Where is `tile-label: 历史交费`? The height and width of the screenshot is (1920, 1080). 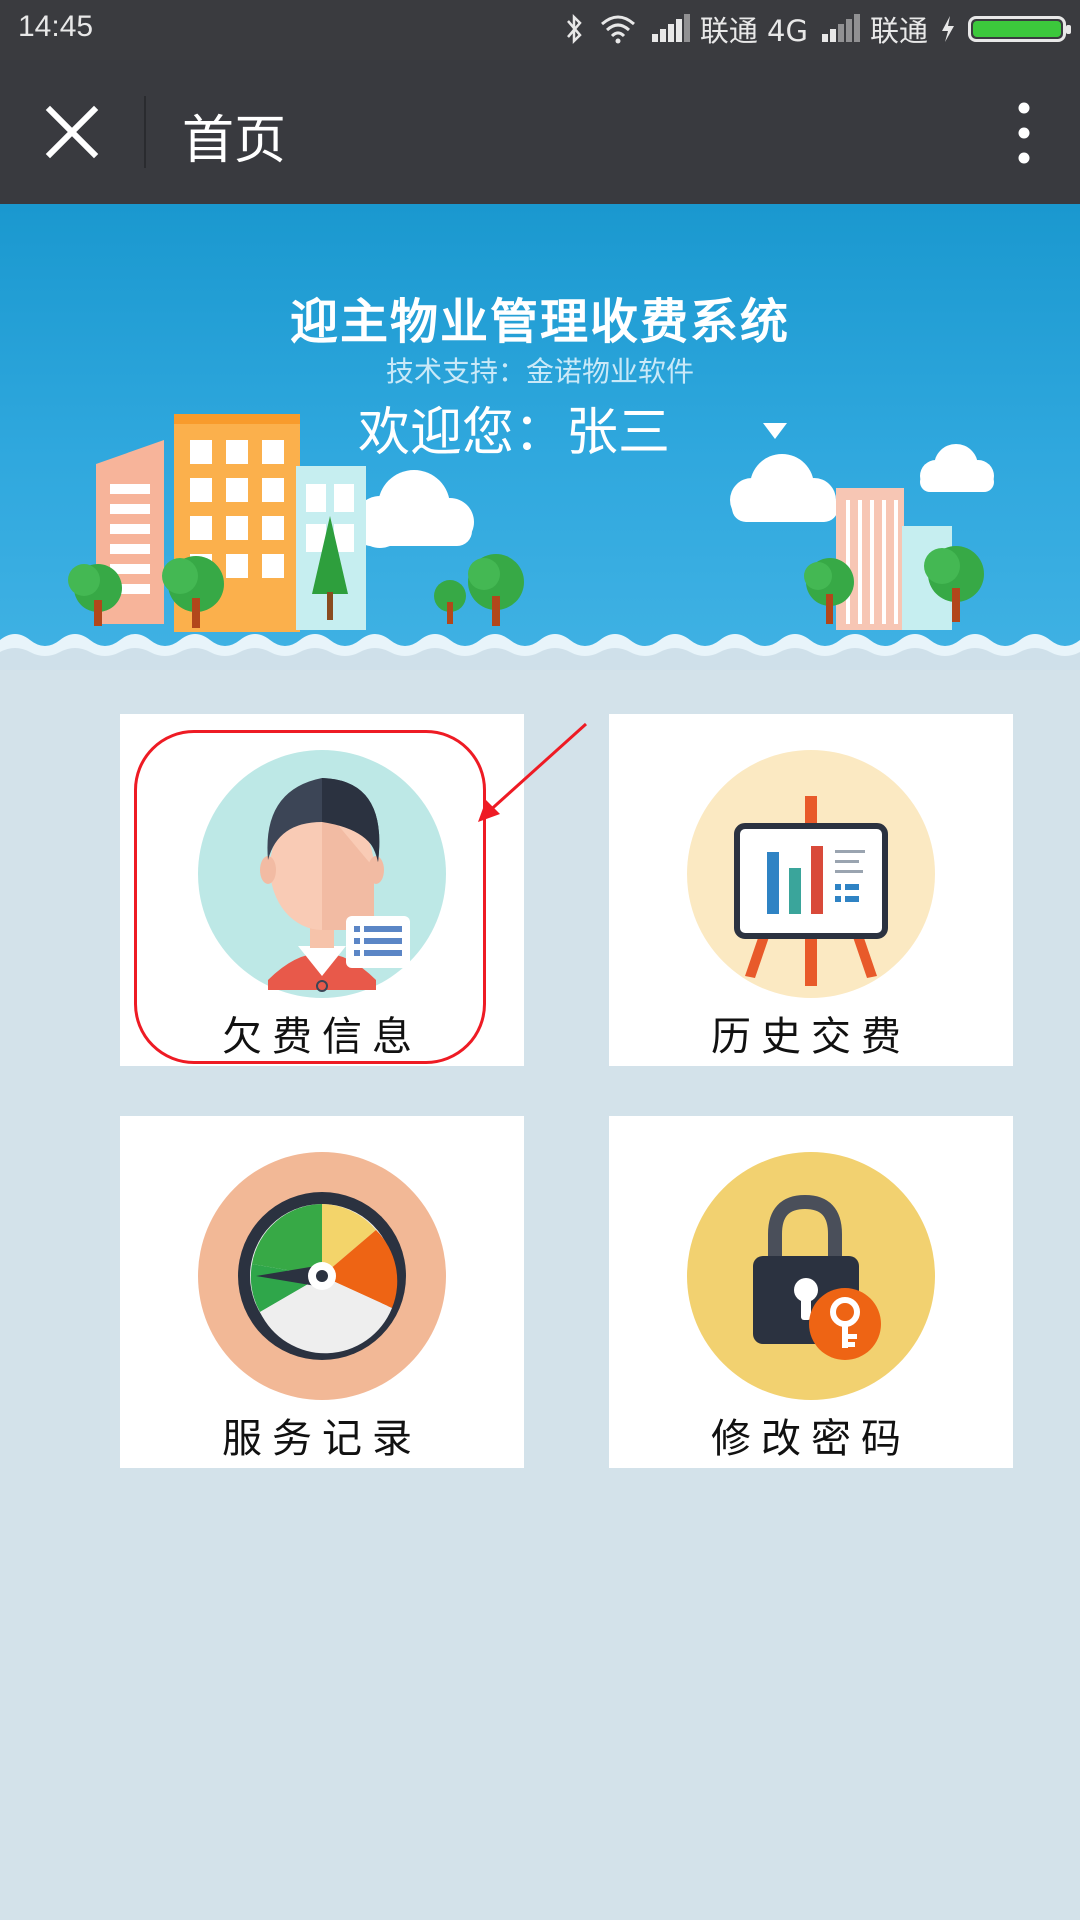 tile-label: 历史交费 is located at coordinates (811, 1037).